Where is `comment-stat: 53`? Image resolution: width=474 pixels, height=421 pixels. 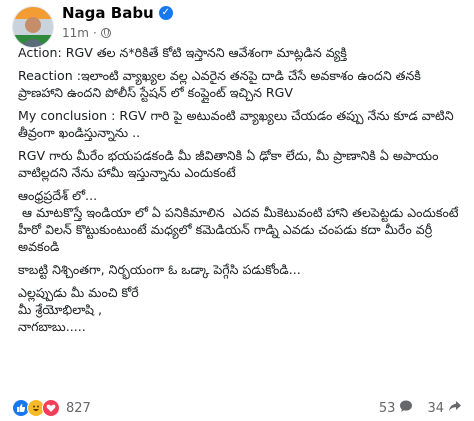 comment-stat: 53 is located at coordinates (396, 408).